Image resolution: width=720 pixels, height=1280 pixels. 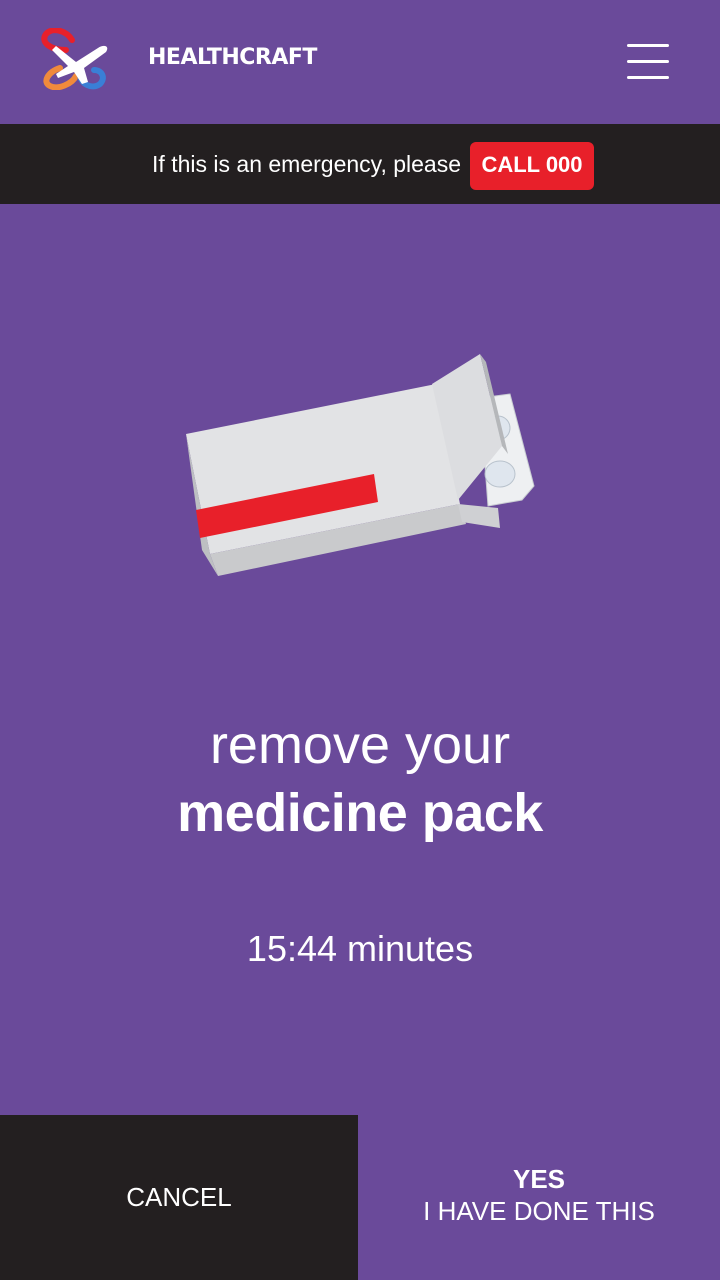 I want to click on brand-name: HEALTHCRAFT, so click(x=232, y=57).